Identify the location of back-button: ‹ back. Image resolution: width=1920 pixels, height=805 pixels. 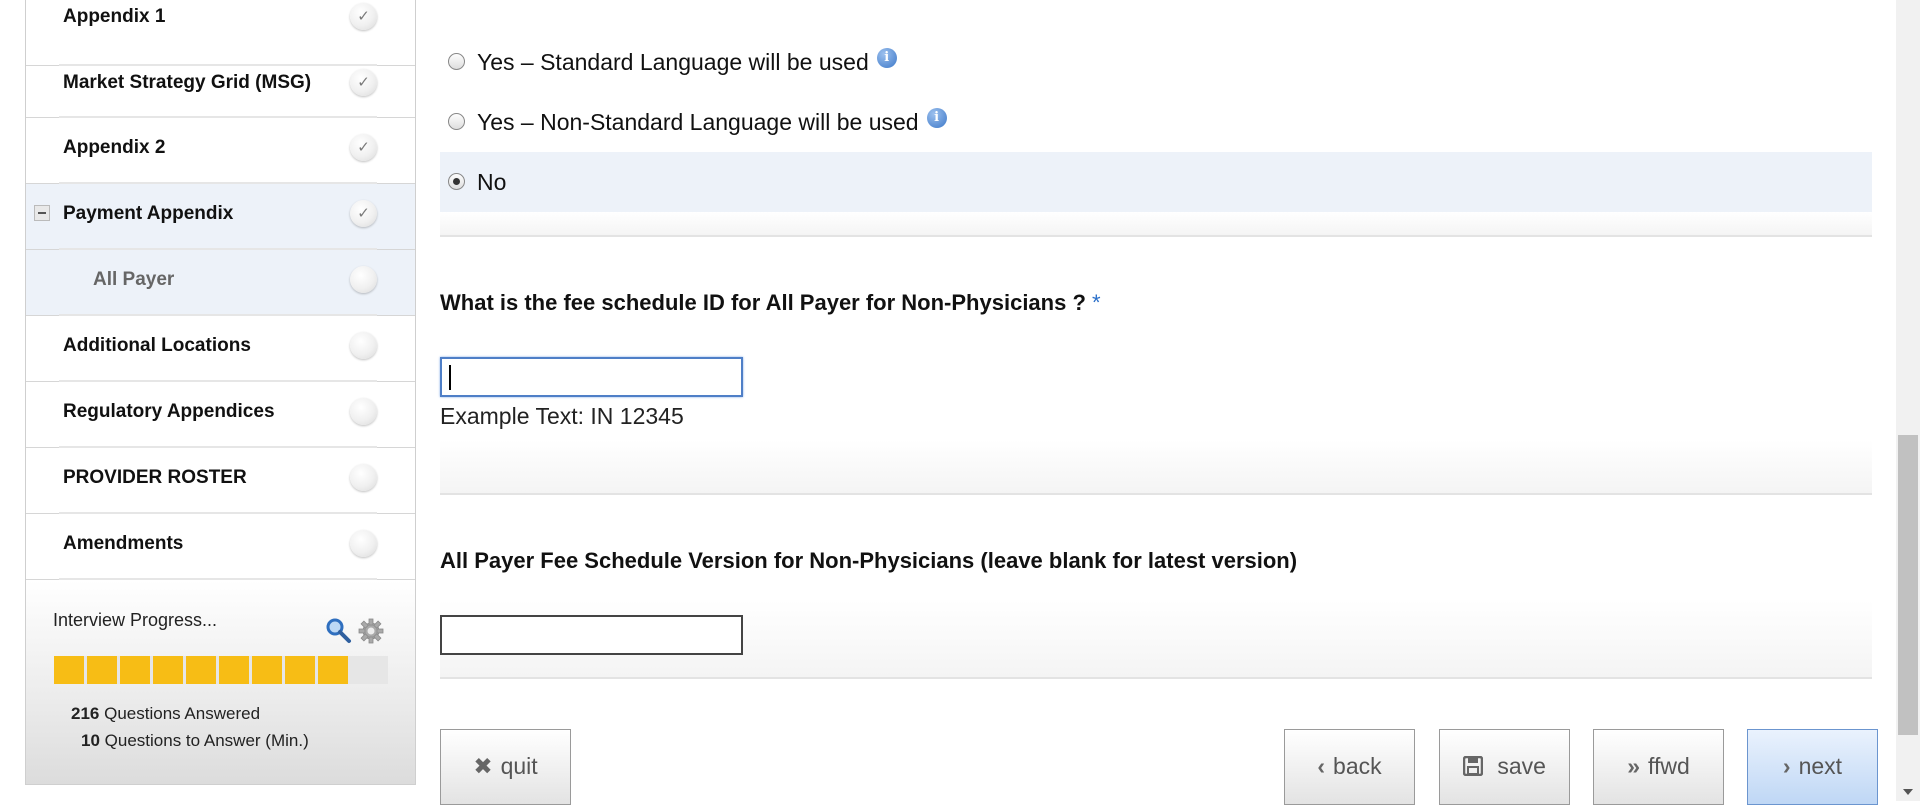
(1349, 767).